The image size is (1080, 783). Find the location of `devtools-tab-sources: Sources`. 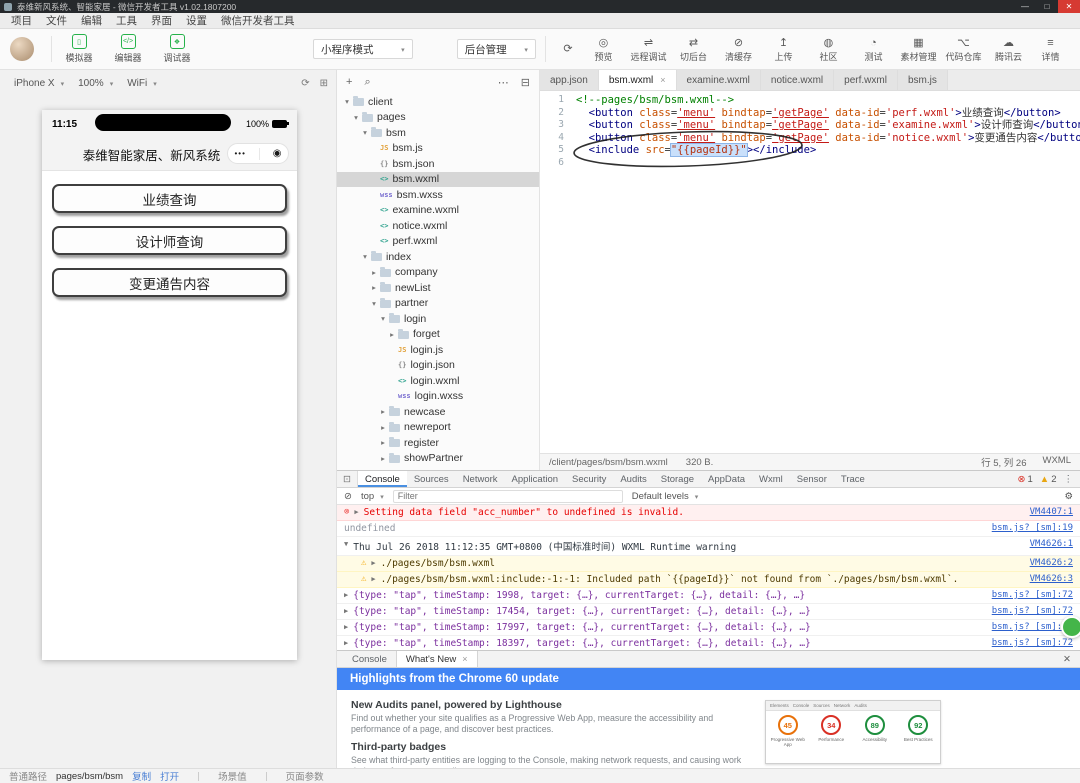

devtools-tab-sources: Sources is located at coordinates (431, 479).